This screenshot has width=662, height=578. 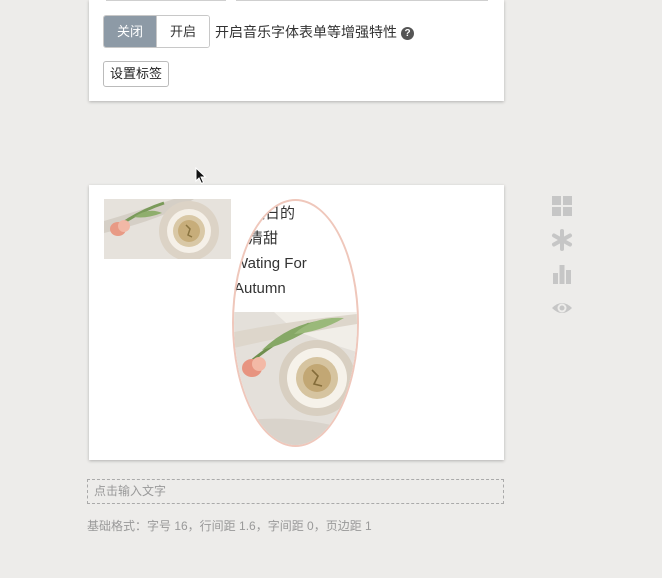 I want to click on tea-photo-large, so click(x=295, y=378).